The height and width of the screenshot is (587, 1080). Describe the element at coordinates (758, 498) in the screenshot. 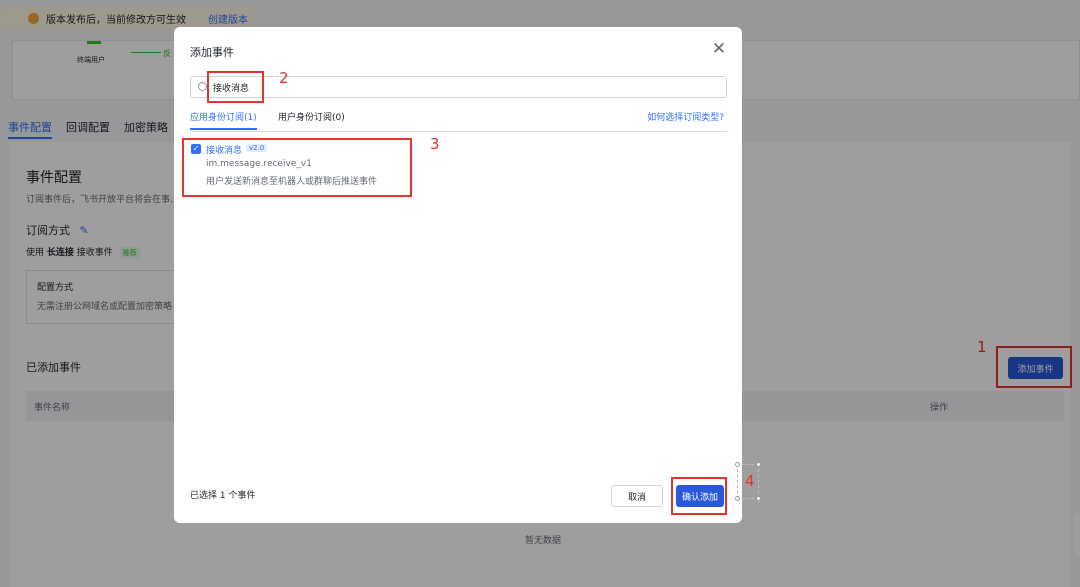

I see `resize-handle-br` at that location.